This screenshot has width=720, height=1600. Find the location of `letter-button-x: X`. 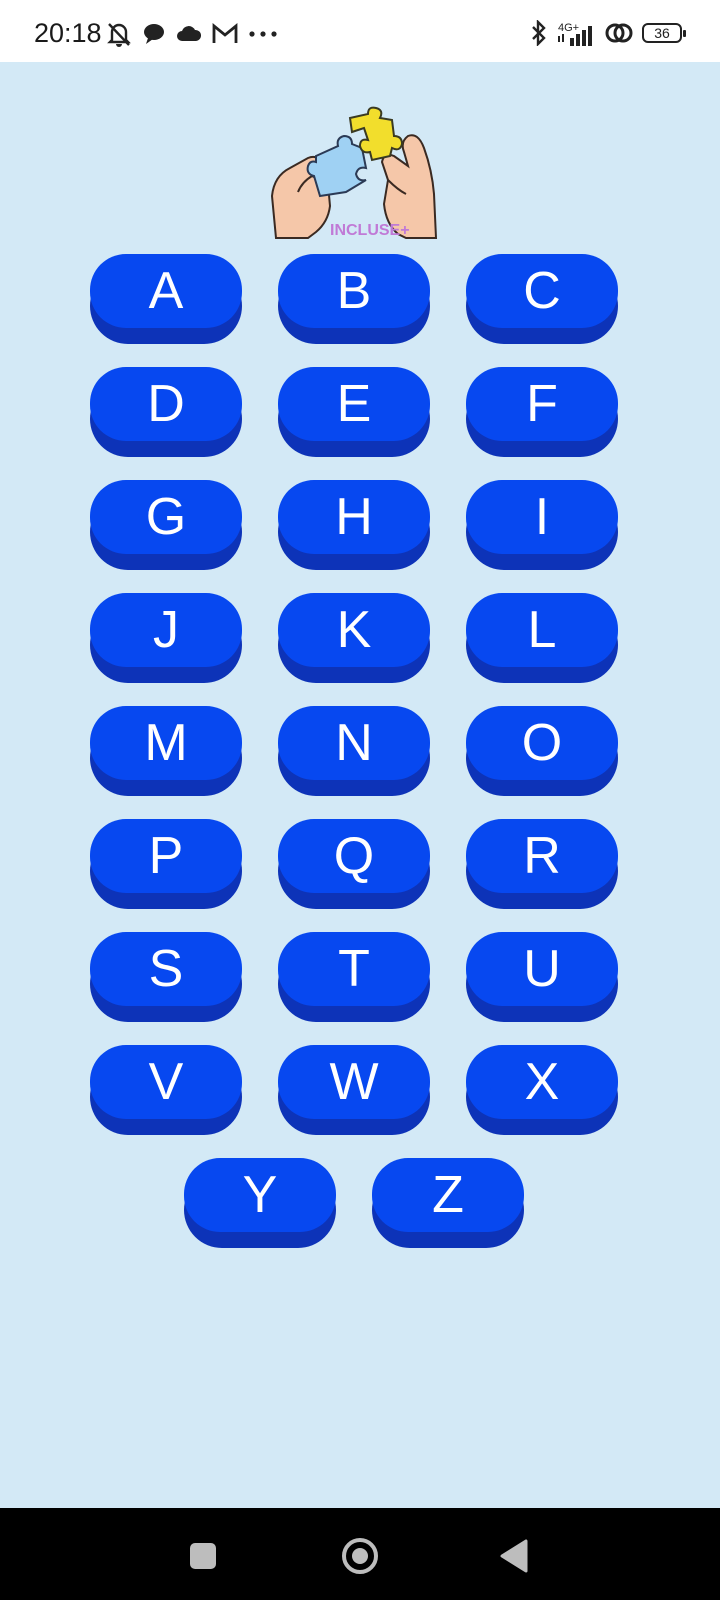

letter-button-x: X is located at coordinates (542, 1090).